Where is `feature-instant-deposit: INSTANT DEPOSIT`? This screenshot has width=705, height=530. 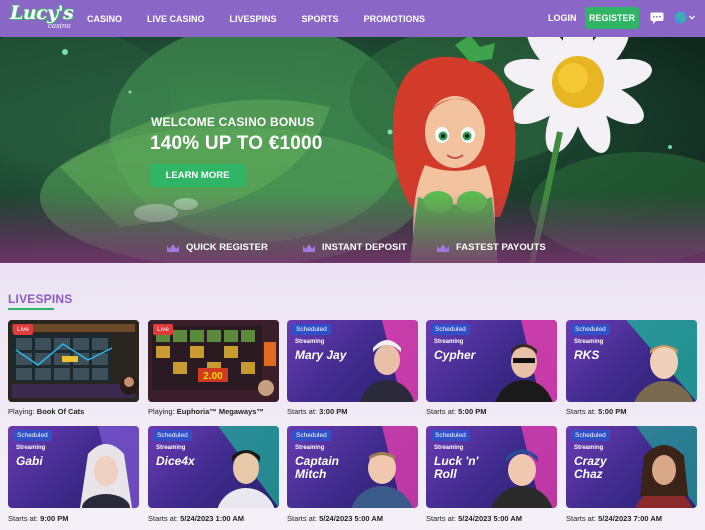
feature-instant-deposit: INSTANT DEPOSIT is located at coordinates (355, 247).